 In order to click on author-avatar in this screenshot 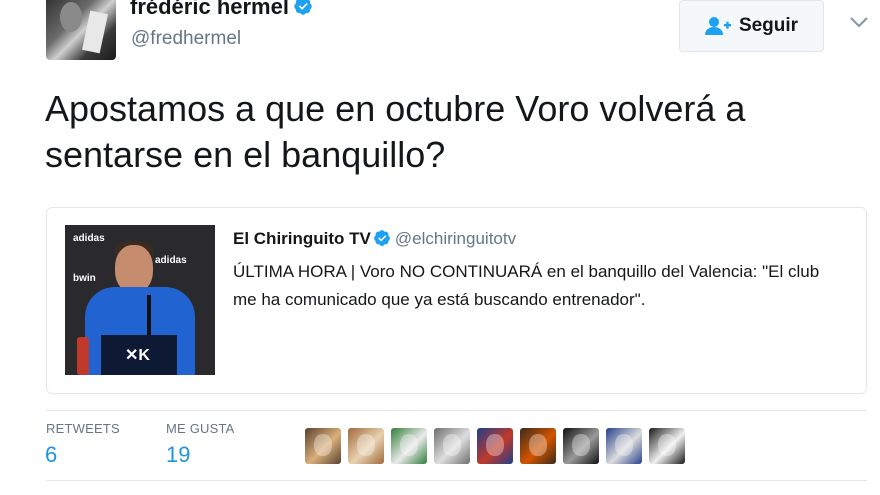, I will do `click(81, 30)`.